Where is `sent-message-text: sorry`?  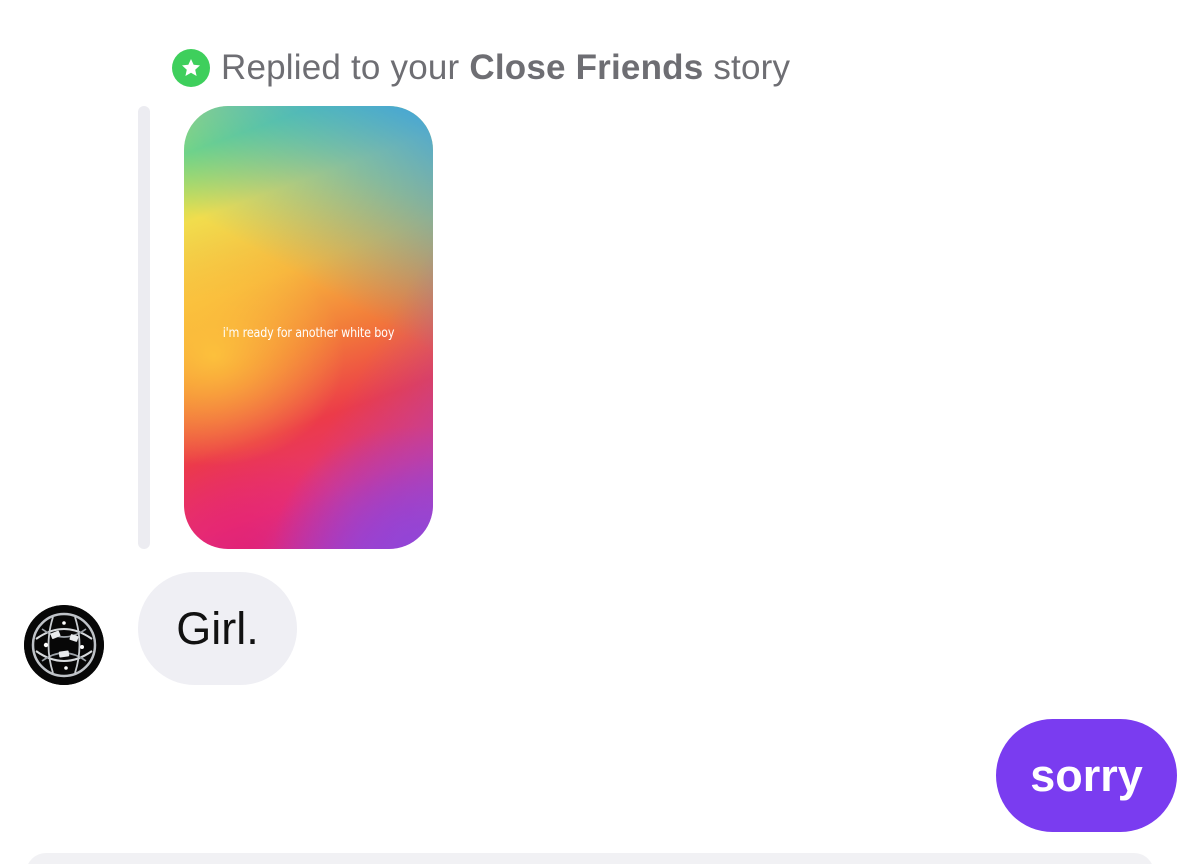
sent-message-text: sorry is located at coordinates (1086, 775).